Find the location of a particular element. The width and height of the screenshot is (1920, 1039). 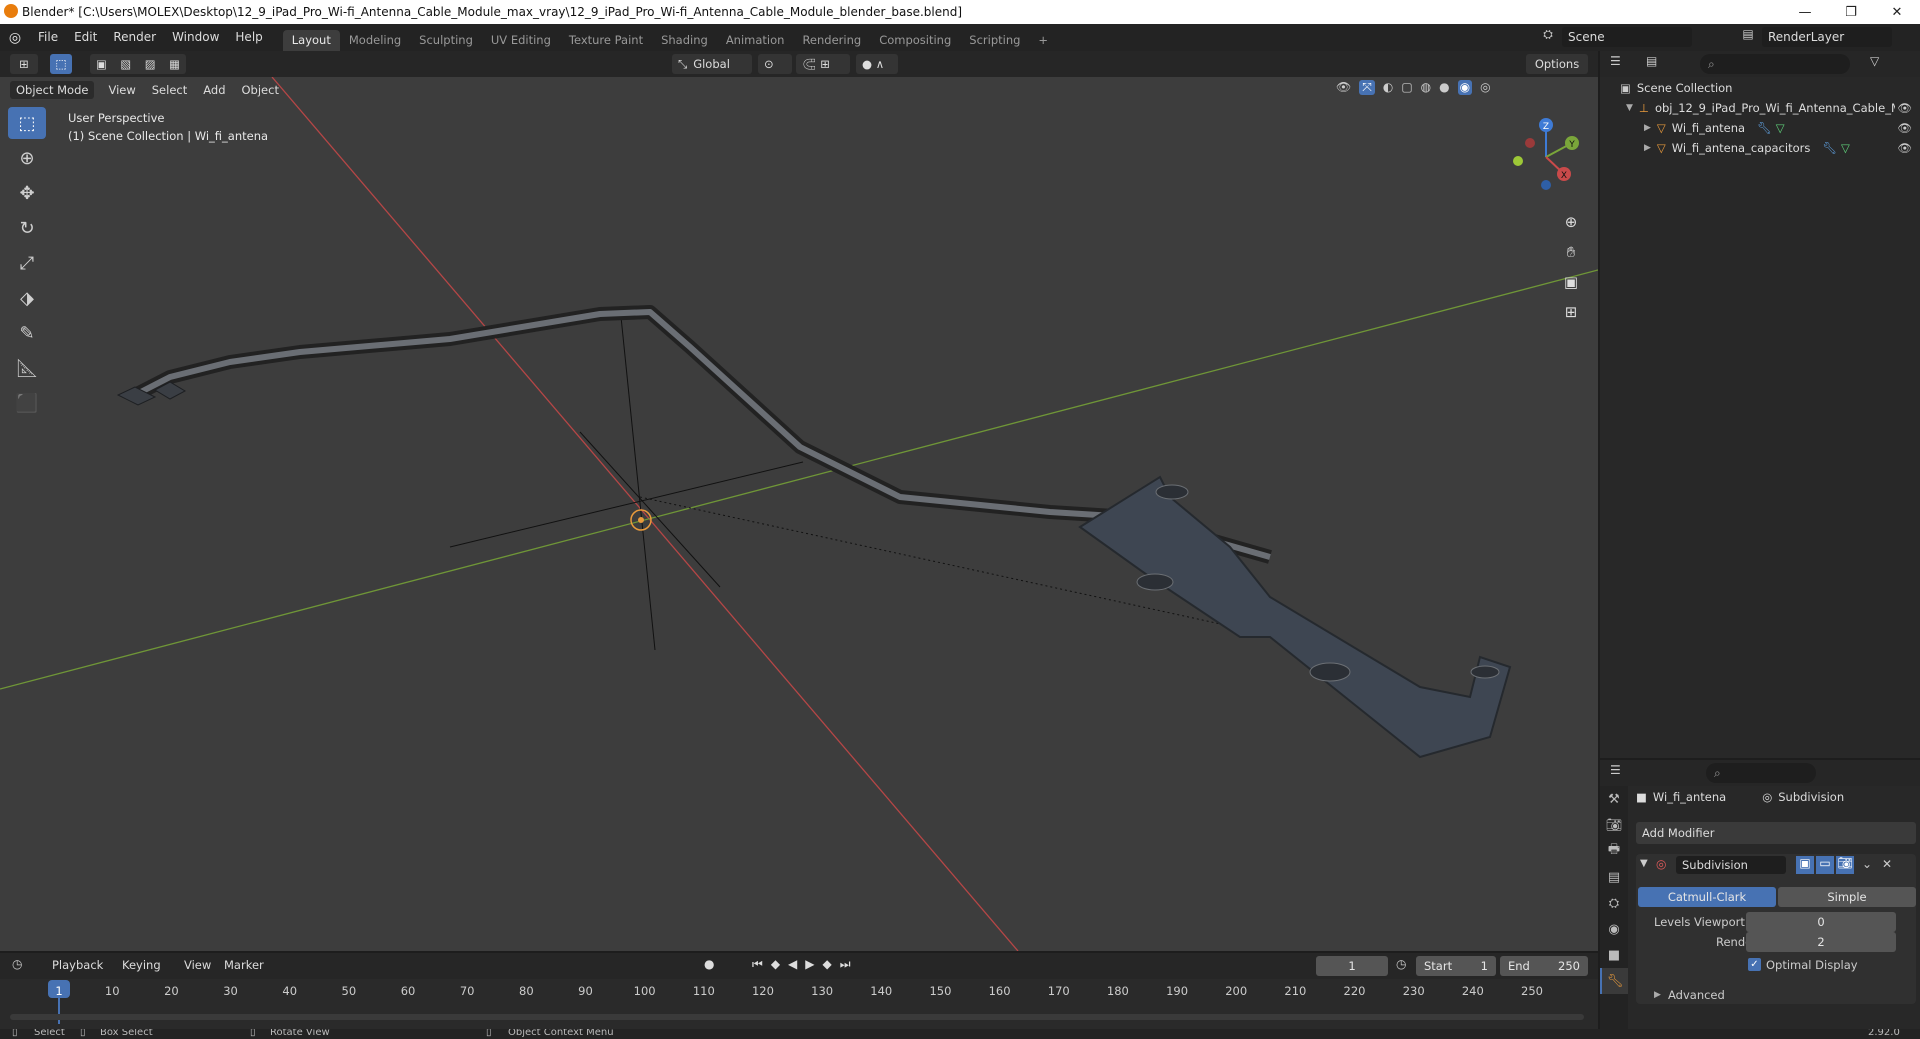

current-frame-field: 1 is located at coordinates (1352, 966).